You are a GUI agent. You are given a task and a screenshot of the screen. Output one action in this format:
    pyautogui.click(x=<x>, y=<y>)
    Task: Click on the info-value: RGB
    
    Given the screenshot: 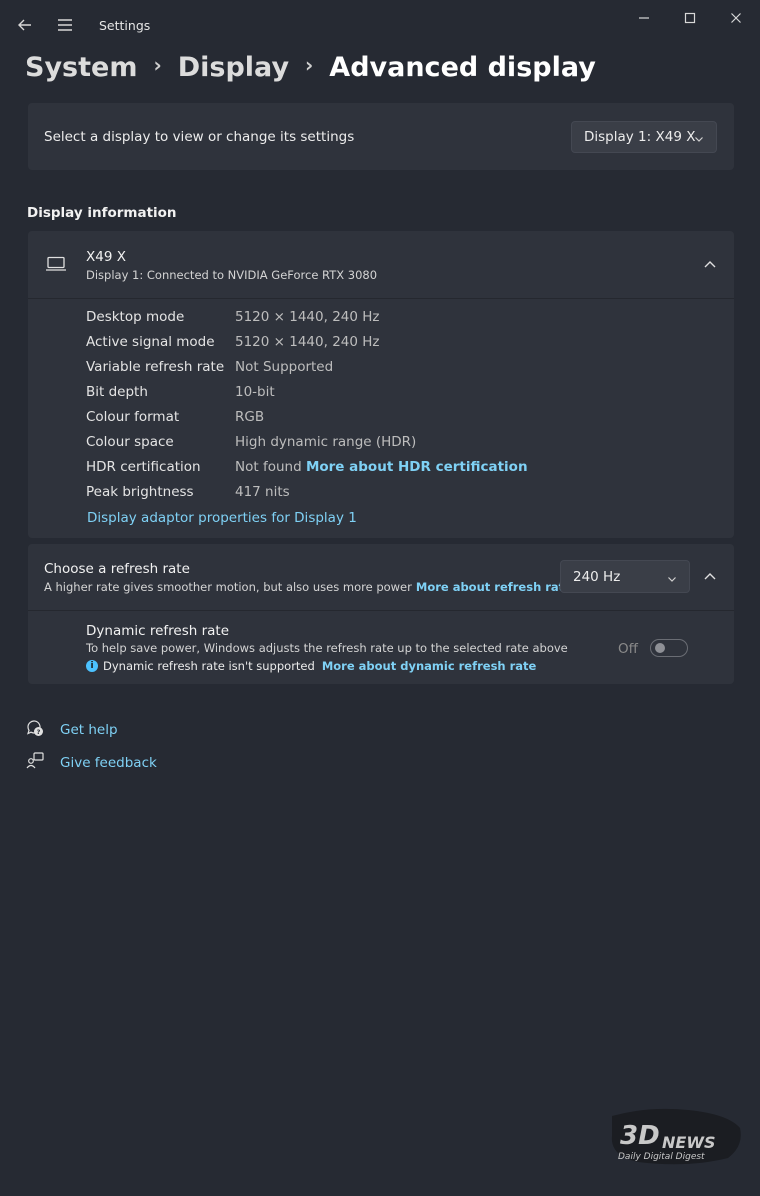 What is the action you would take?
    pyautogui.click(x=250, y=417)
    